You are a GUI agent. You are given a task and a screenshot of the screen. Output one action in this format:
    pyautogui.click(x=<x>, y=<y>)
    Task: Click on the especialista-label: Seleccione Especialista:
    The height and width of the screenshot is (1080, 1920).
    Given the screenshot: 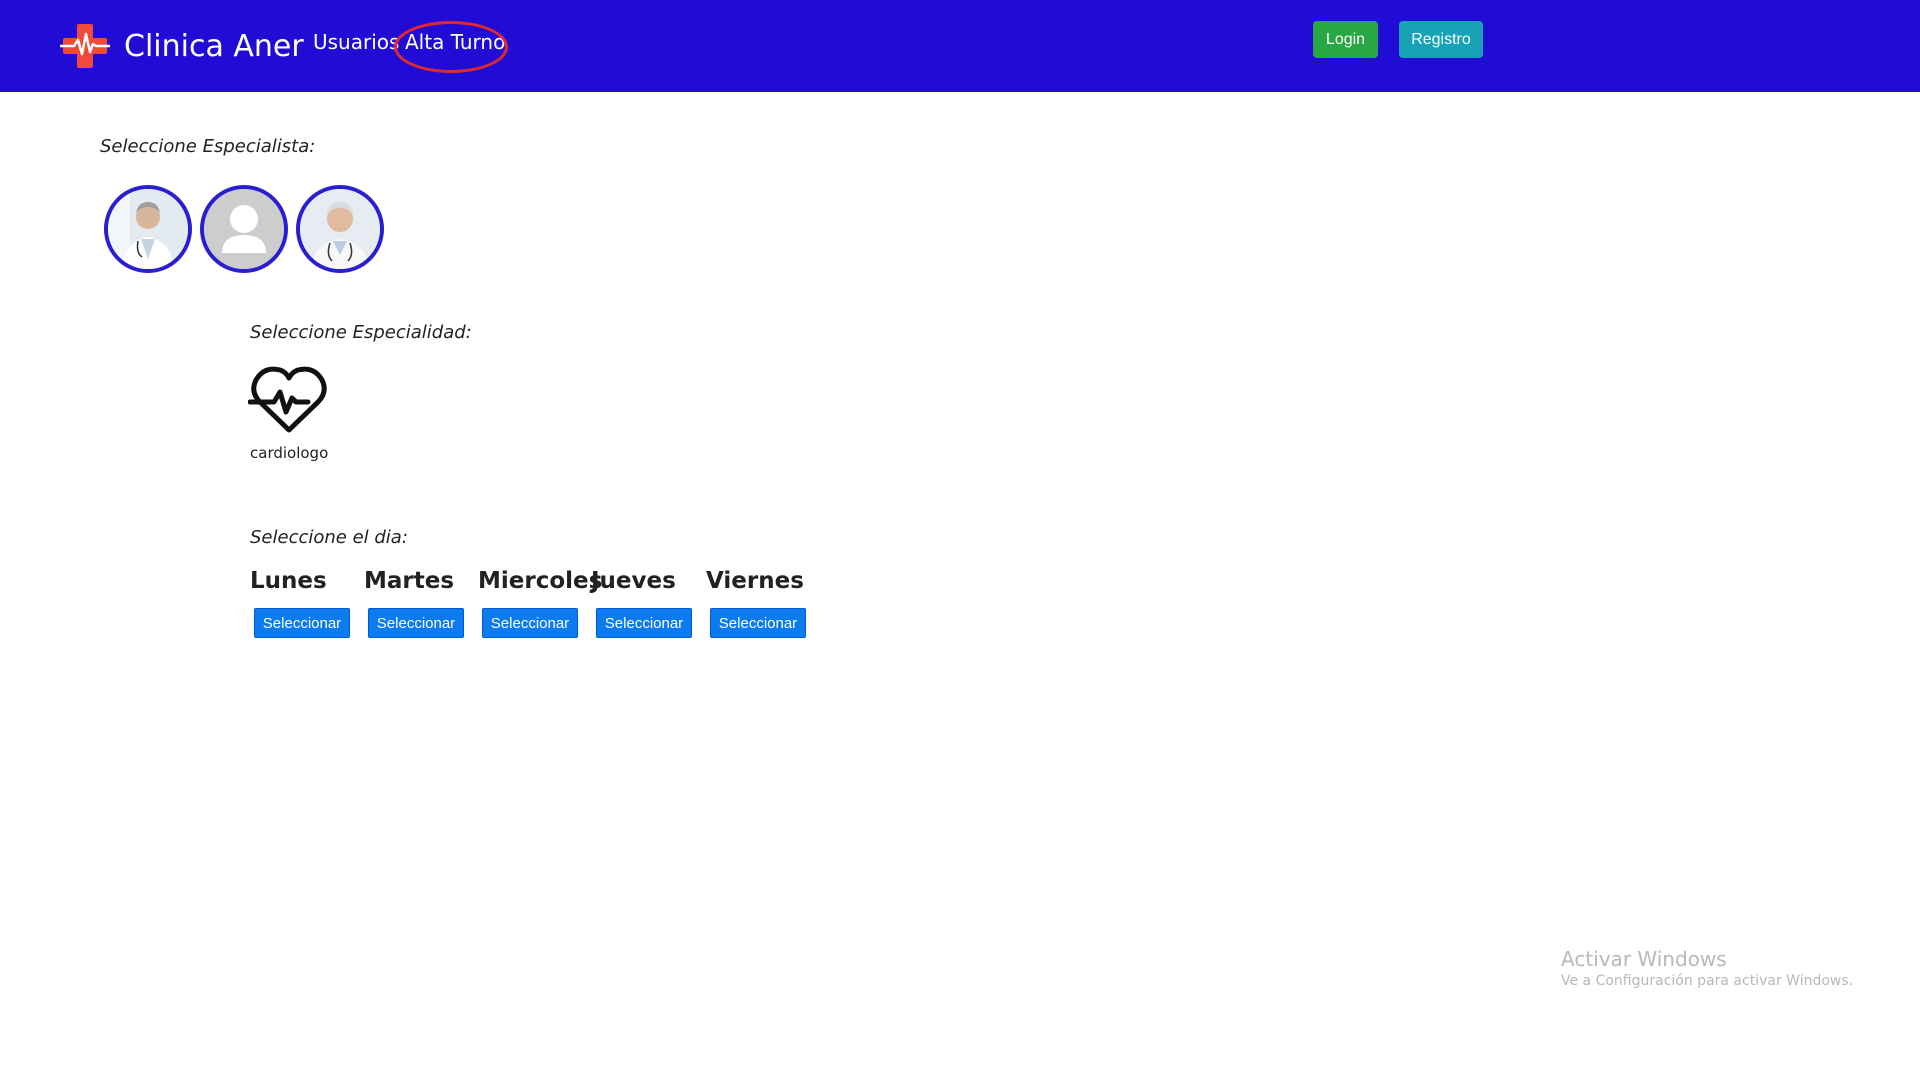 What is the action you would take?
    pyautogui.click(x=208, y=146)
    